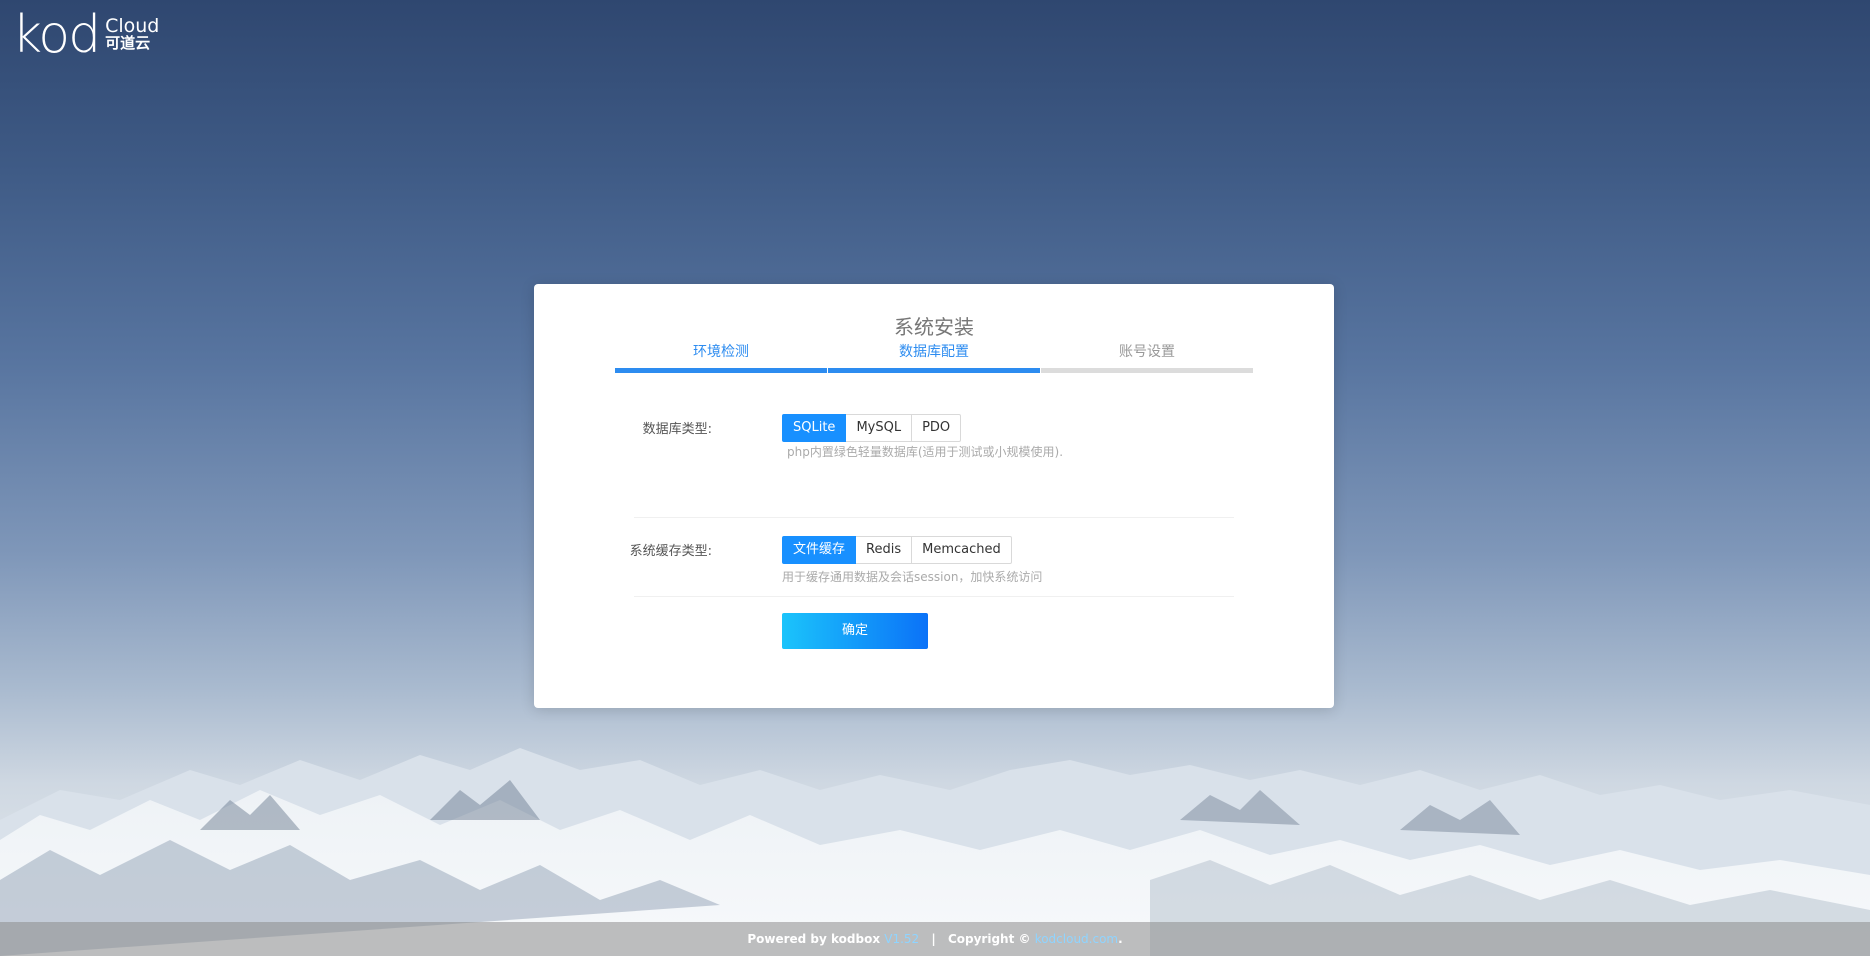 The width and height of the screenshot is (1870, 956). Describe the element at coordinates (1076, 939) in the screenshot. I see `footer-site-link: kodcloud.com` at that location.